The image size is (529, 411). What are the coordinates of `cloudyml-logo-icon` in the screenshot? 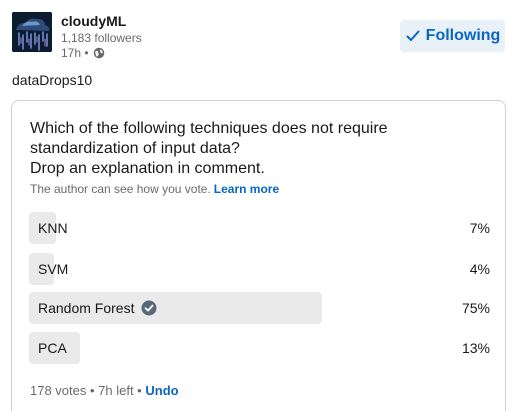 It's located at (32, 32).